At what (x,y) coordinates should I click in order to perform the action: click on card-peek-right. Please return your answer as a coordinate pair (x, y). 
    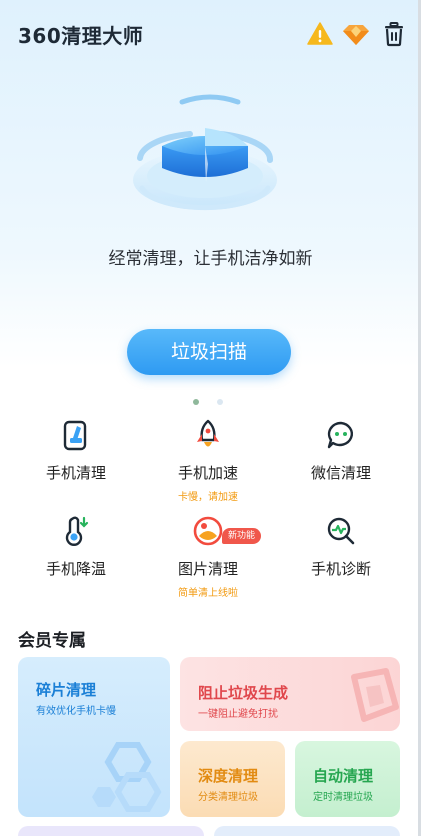
    Looking at the image, I should click on (307, 831).